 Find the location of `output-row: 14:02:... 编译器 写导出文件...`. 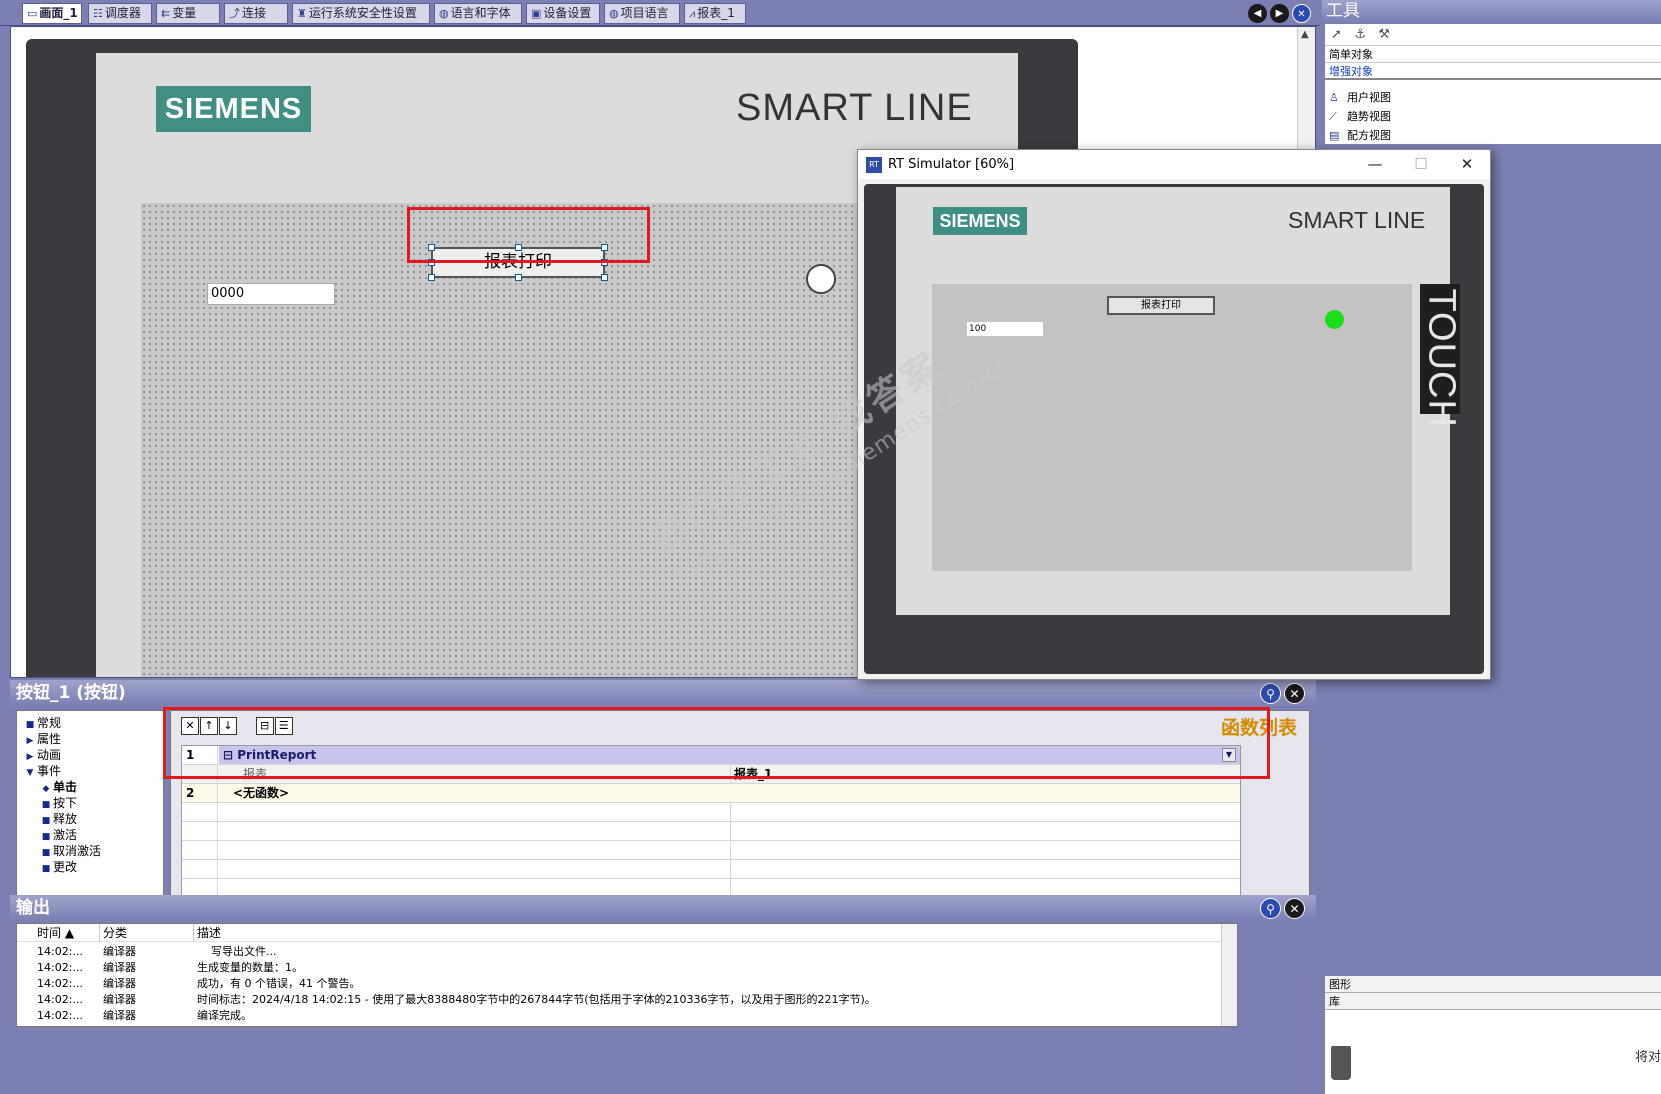

output-row: 14:02:... 编译器 写导出文件... is located at coordinates (627, 952).